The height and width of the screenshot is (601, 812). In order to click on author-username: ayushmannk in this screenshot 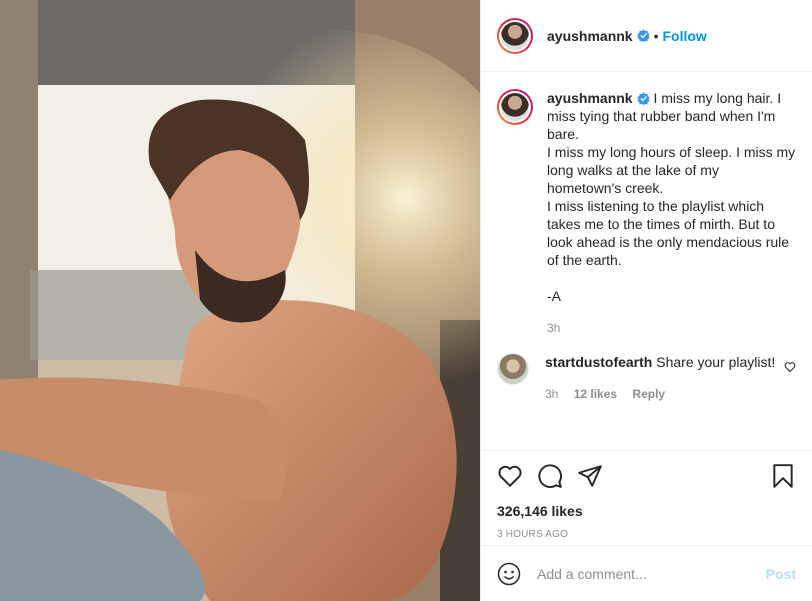, I will do `click(590, 36)`.